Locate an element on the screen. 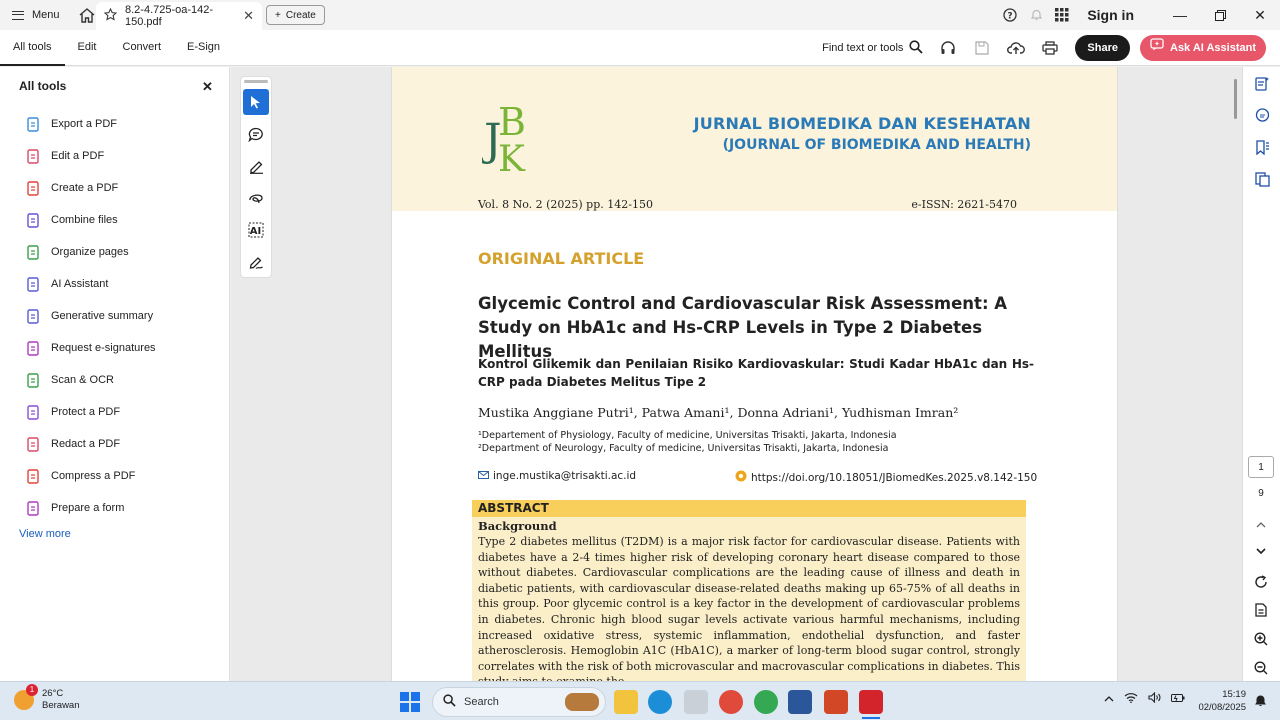 This screenshot has height=720, width=1280. apps-grid-icon is located at coordinates (1062, 15).